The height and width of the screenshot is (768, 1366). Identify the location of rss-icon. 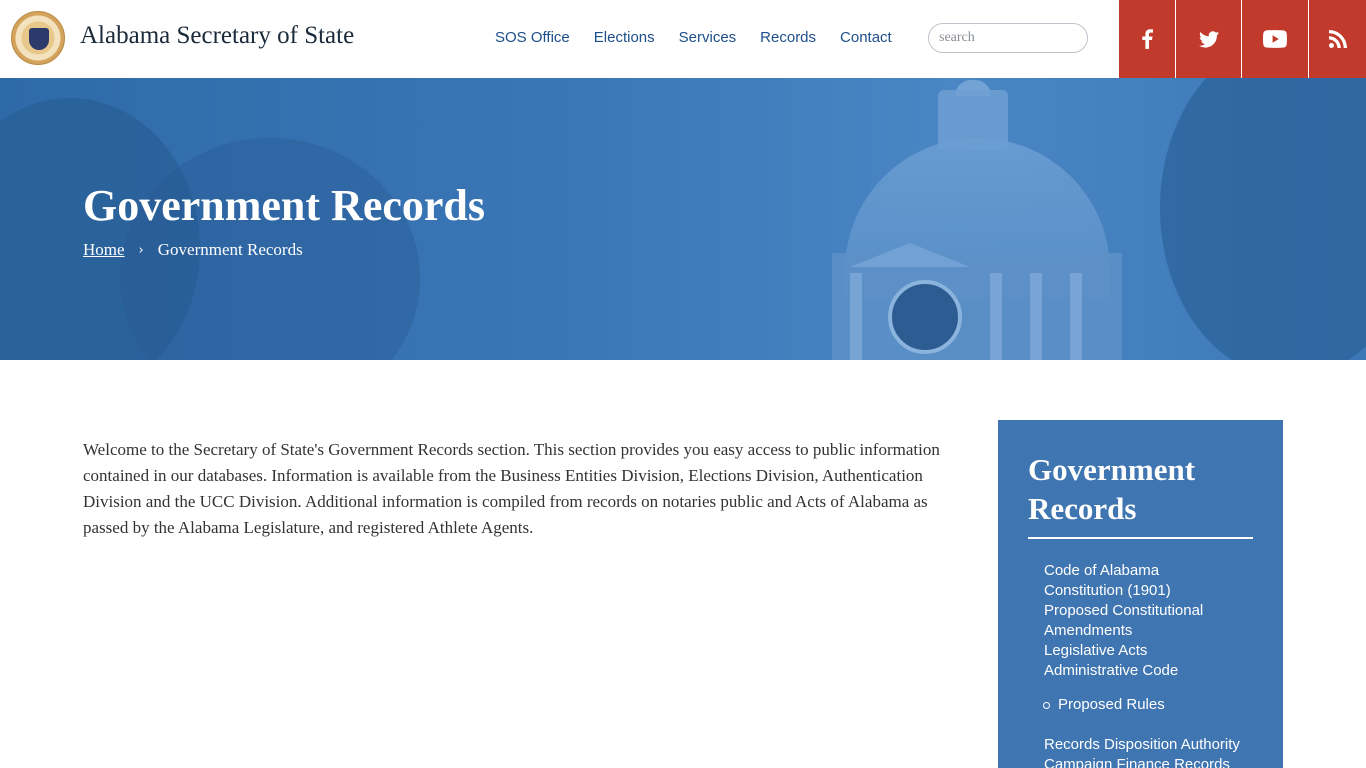
(1337, 39).